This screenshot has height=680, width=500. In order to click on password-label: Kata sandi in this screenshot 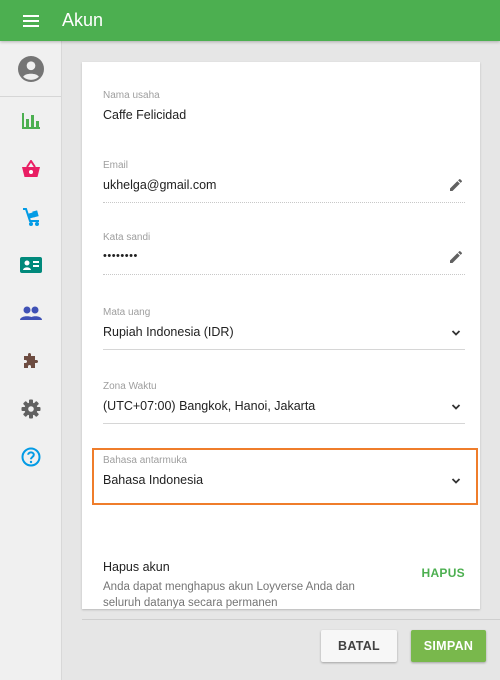, I will do `click(127, 237)`.